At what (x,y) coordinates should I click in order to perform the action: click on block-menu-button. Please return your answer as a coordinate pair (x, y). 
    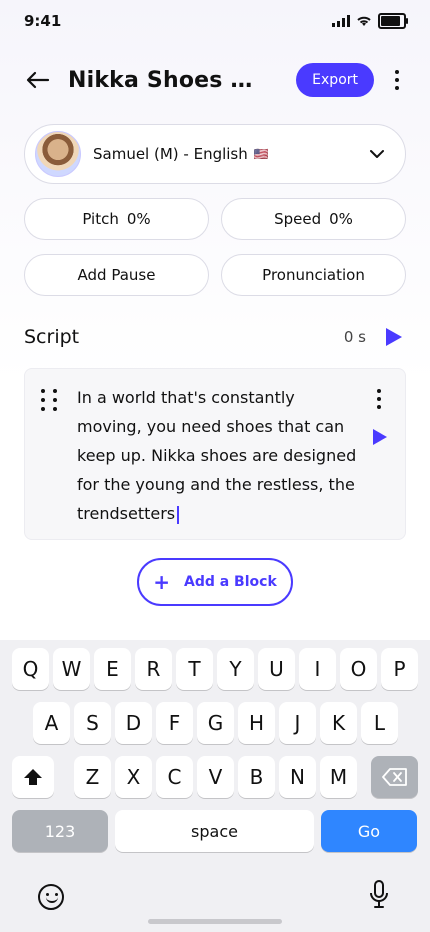
    Looking at the image, I should click on (379, 399).